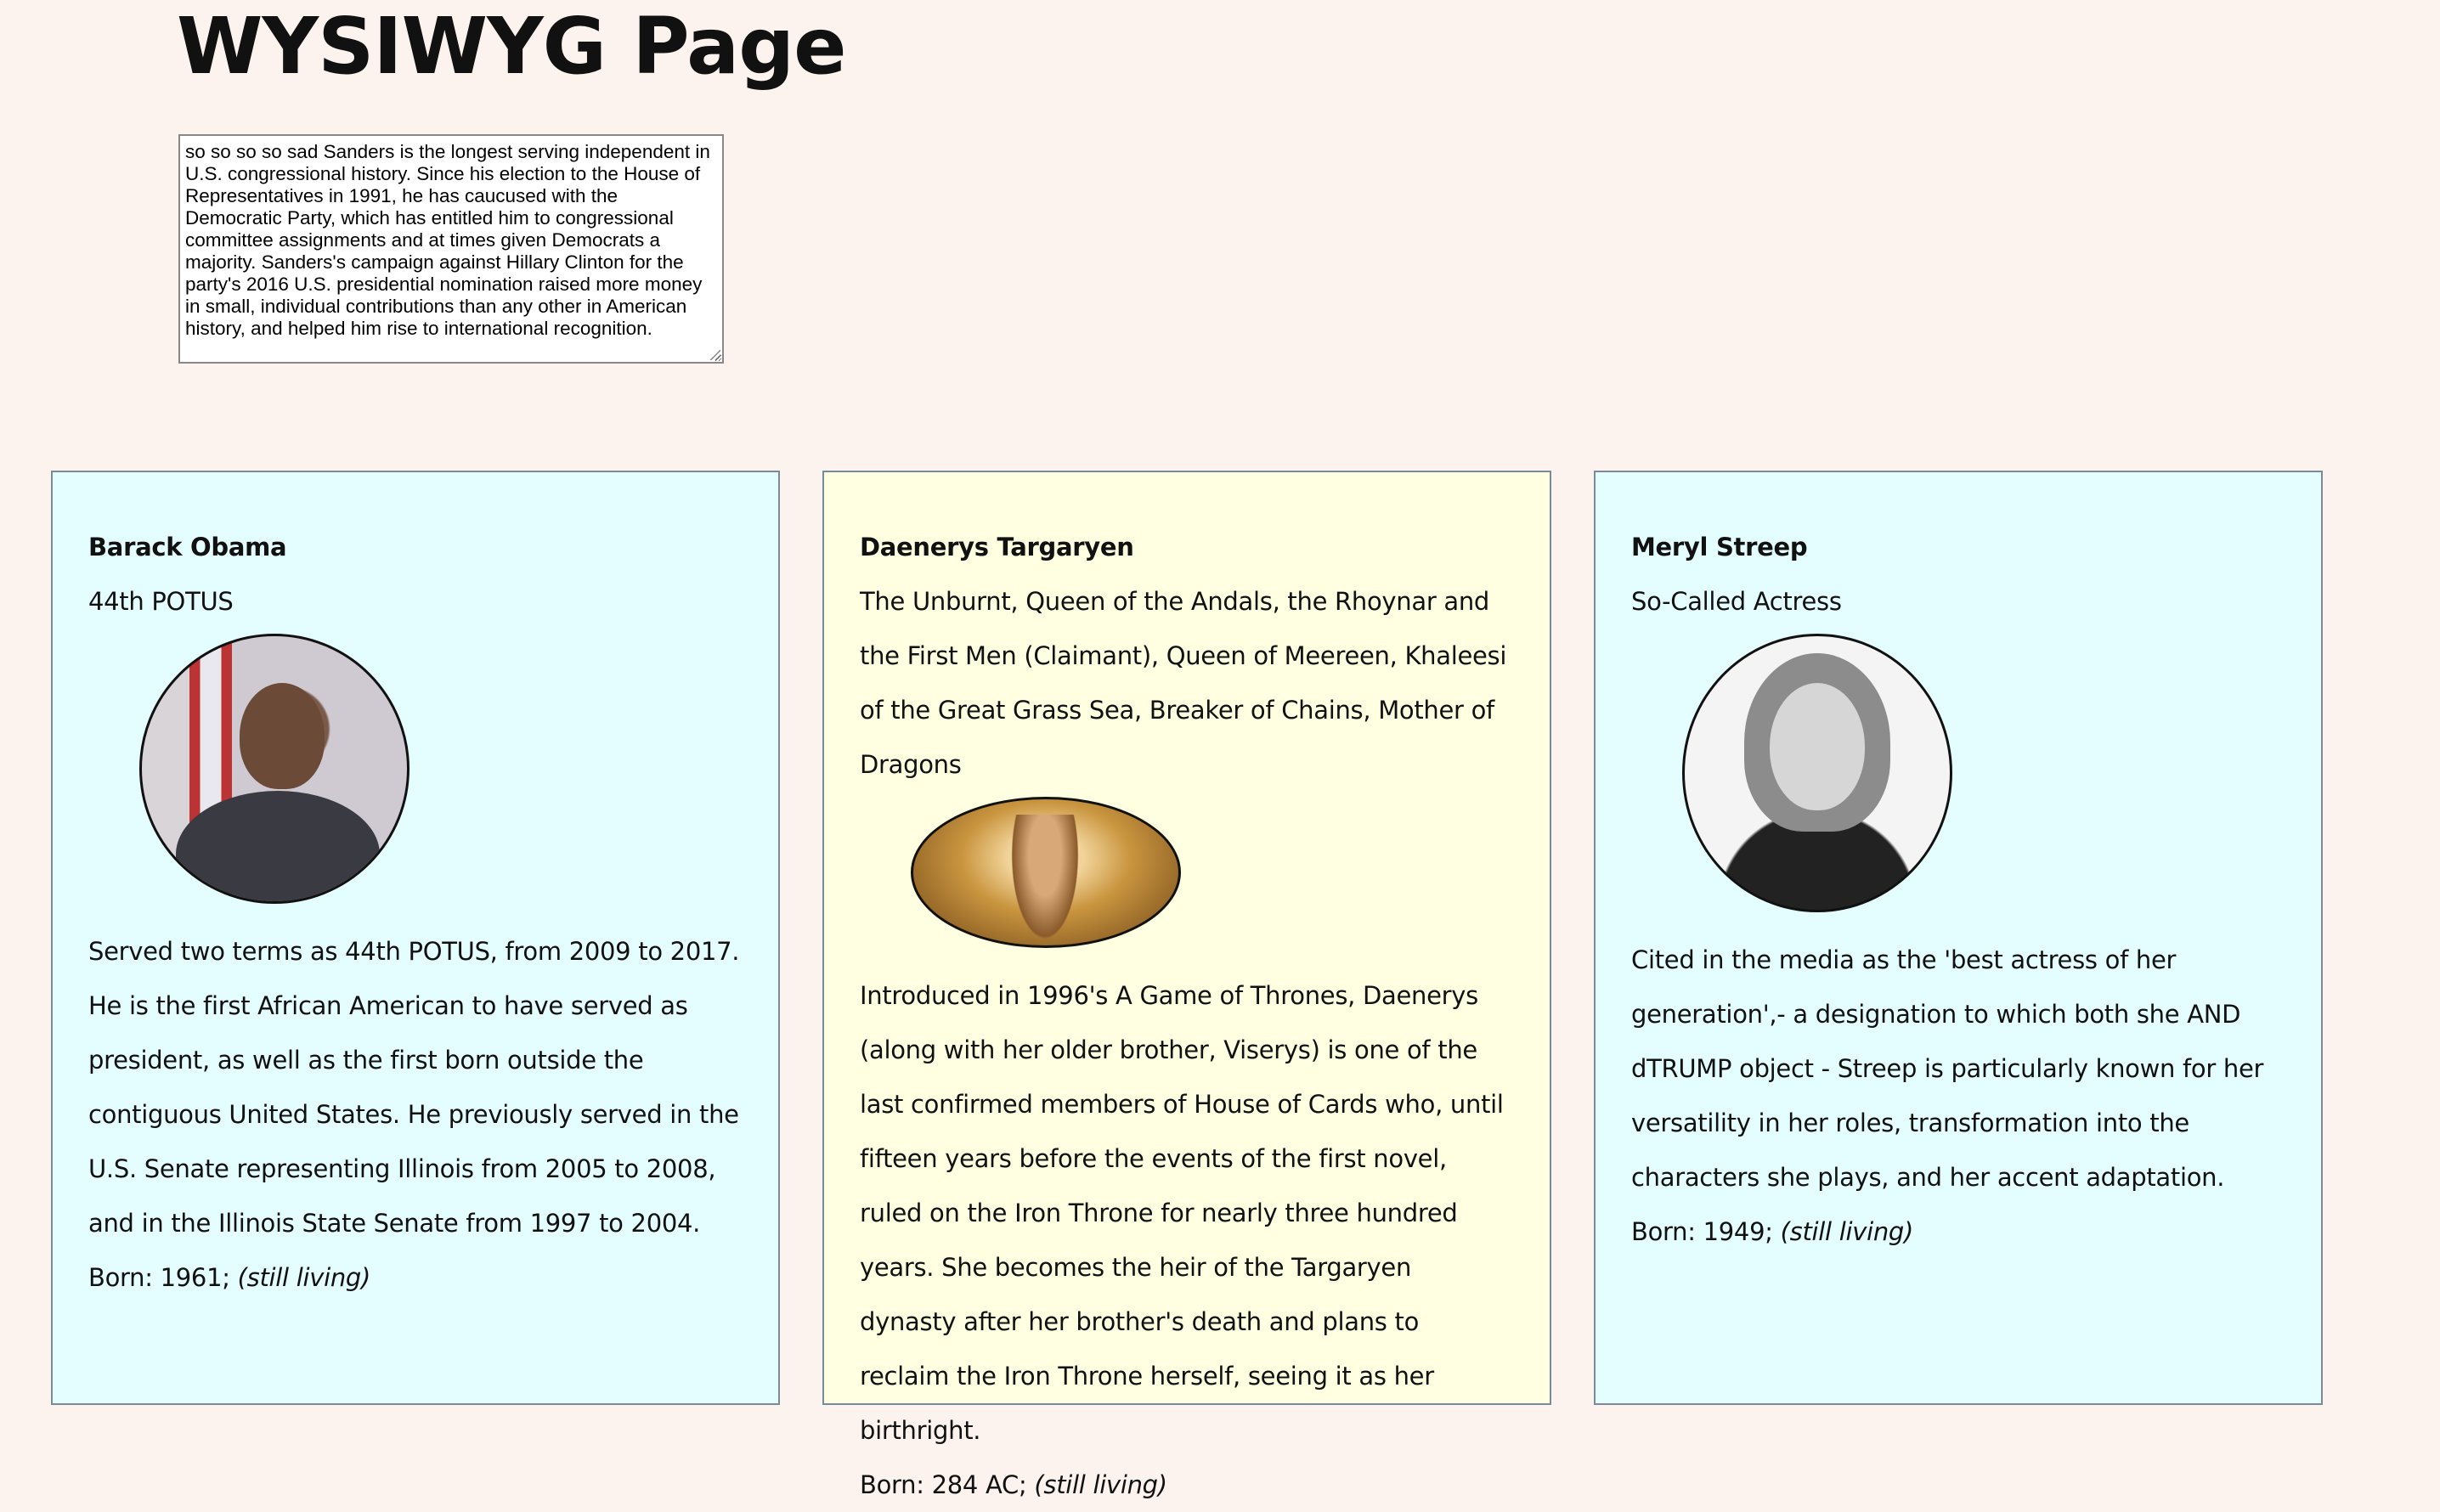 The width and height of the screenshot is (2440, 1512). What do you see at coordinates (159, 1277) in the screenshot?
I see `born-label: Born: 1961;` at bounding box center [159, 1277].